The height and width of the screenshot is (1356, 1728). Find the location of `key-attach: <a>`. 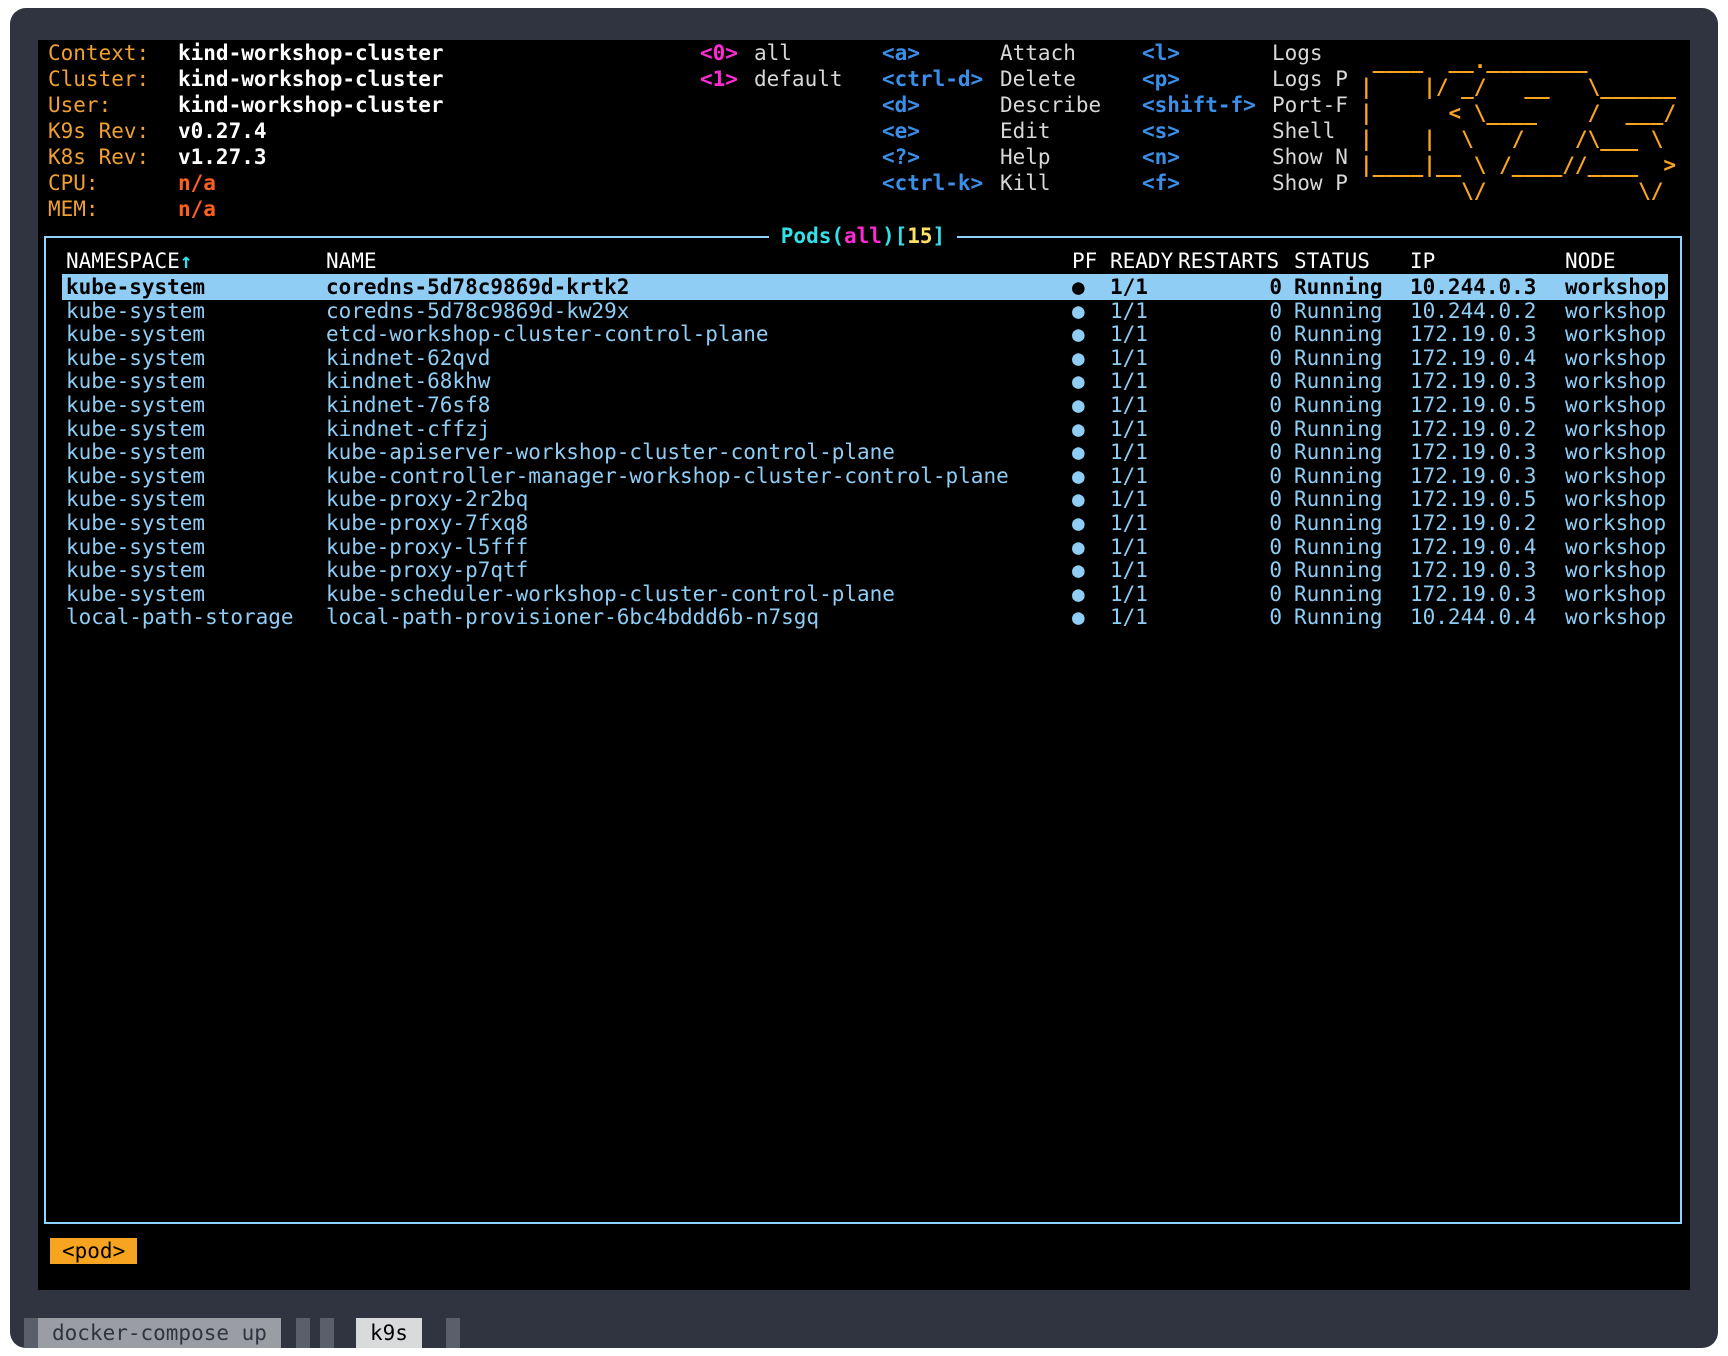

key-attach: <a> is located at coordinates (901, 53).